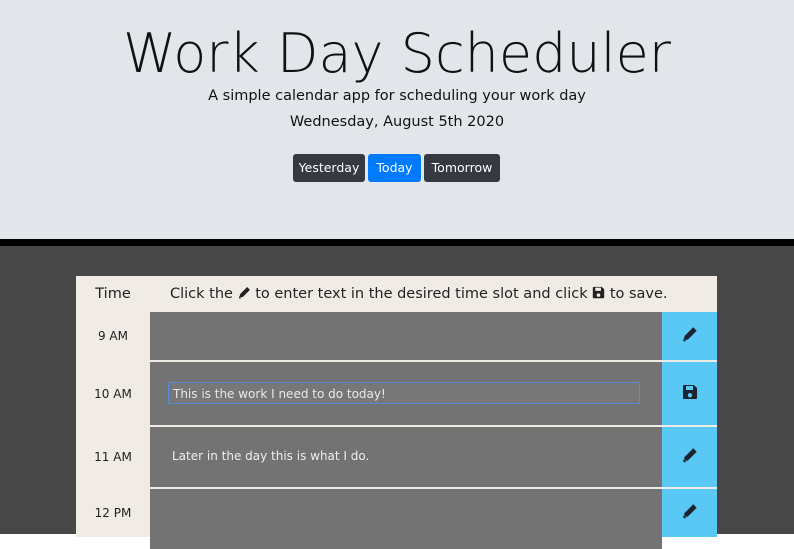 Image resolution: width=794 pixels, height=549 pixels. I want to click on time-slot: This is the work I need to do today!, so click(406, 393).